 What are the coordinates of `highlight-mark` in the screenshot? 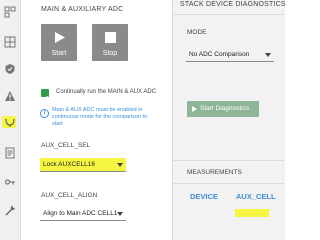 It's located at (252, 213).